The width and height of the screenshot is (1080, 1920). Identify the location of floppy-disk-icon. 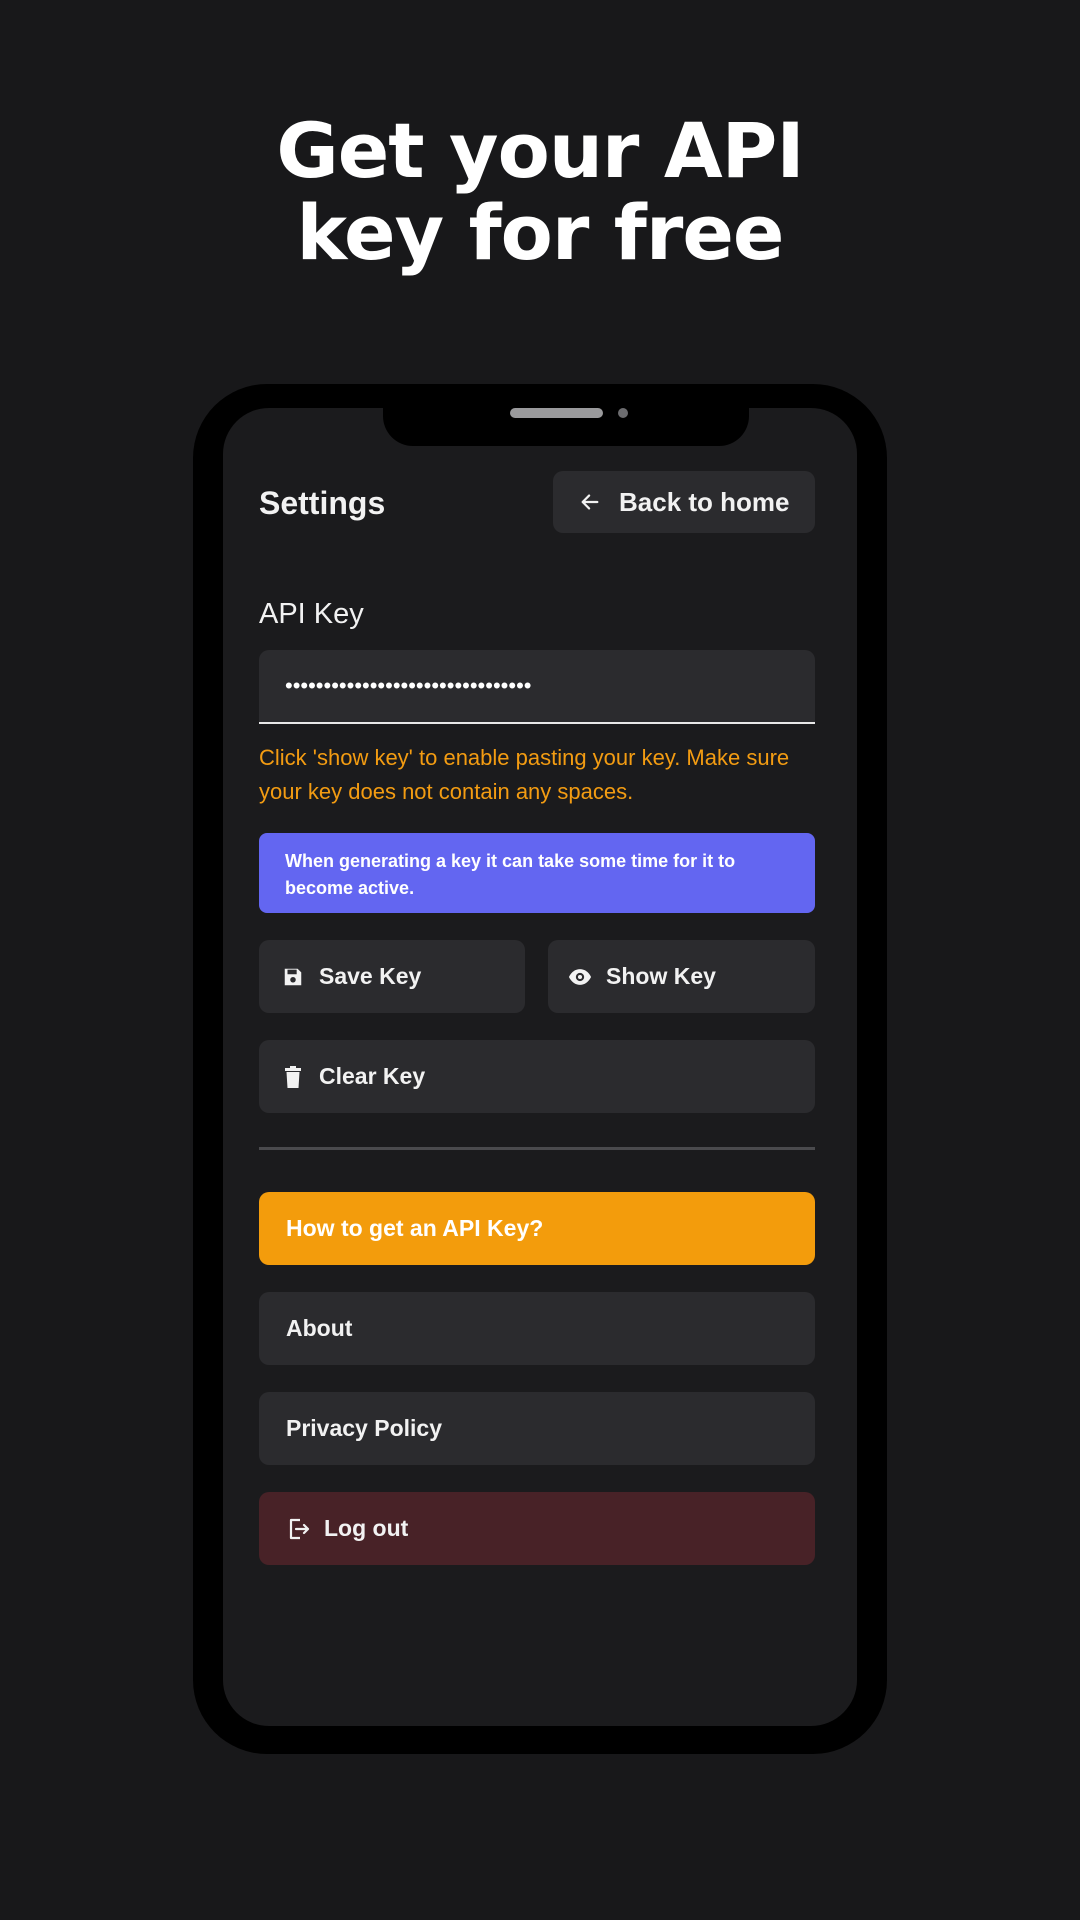
(293, 977).